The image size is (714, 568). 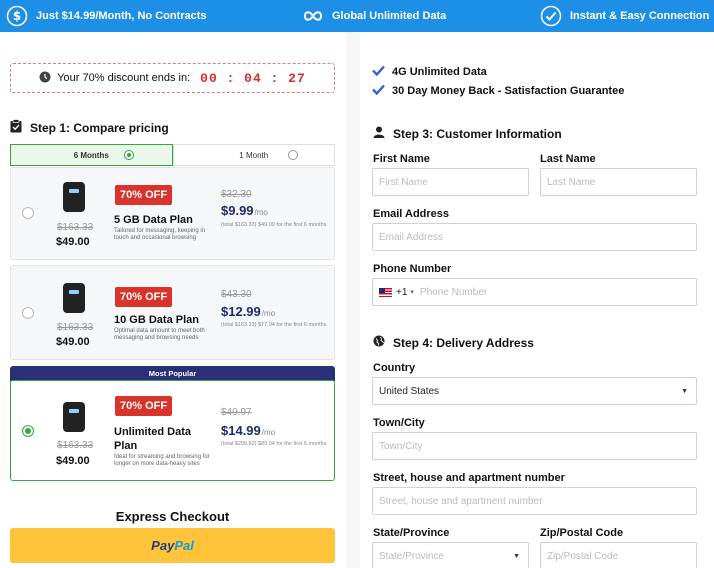 I want to click on us-flag-icon, so click(x=385, y=292).